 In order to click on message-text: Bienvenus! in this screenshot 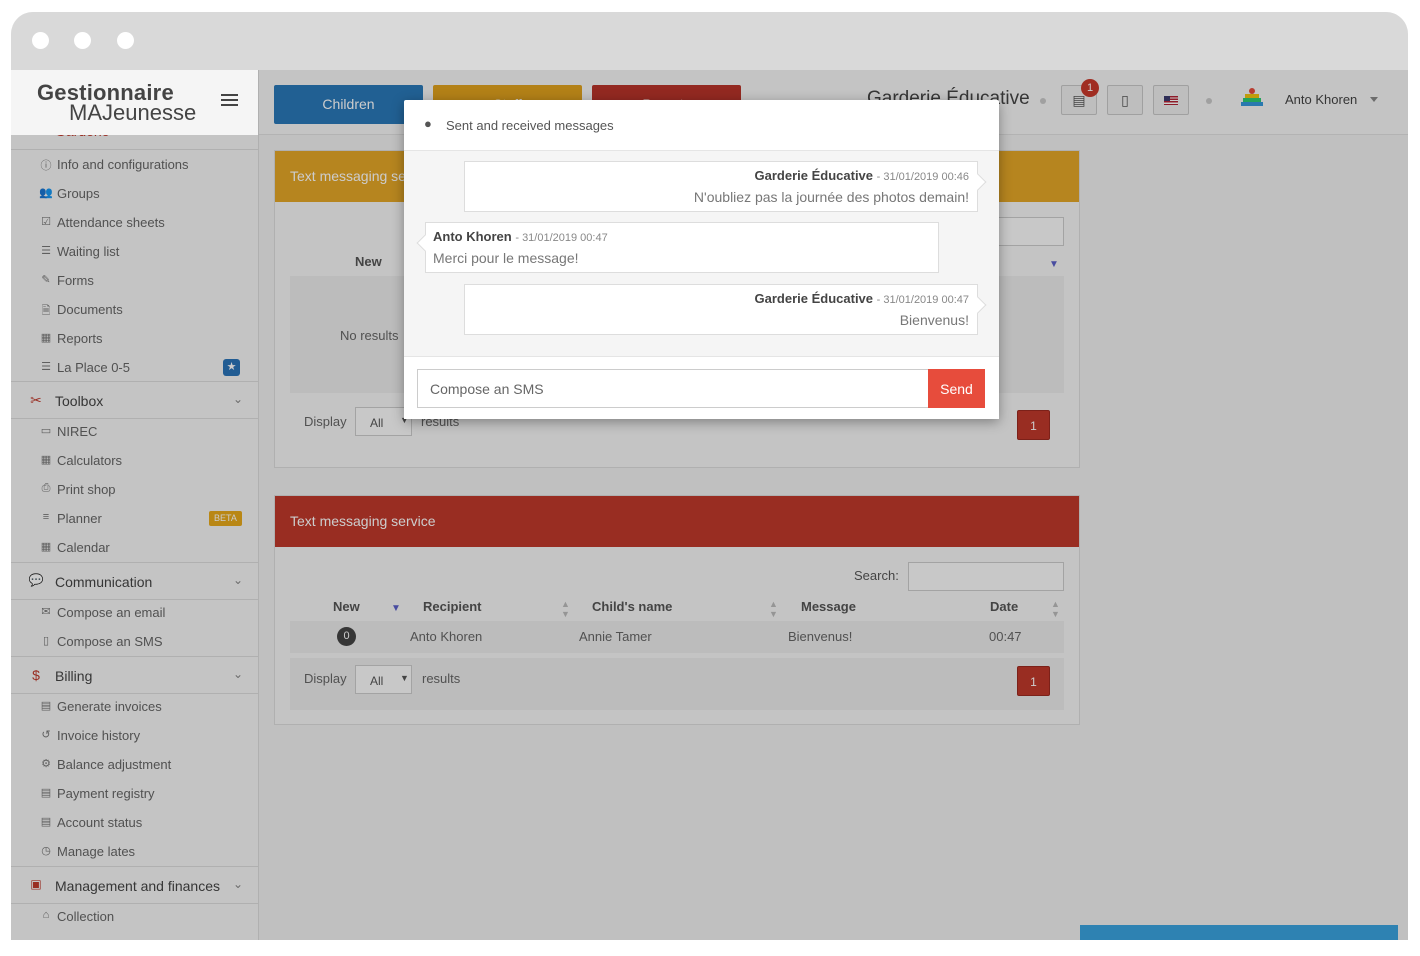, I will do `click(934, 320)`.